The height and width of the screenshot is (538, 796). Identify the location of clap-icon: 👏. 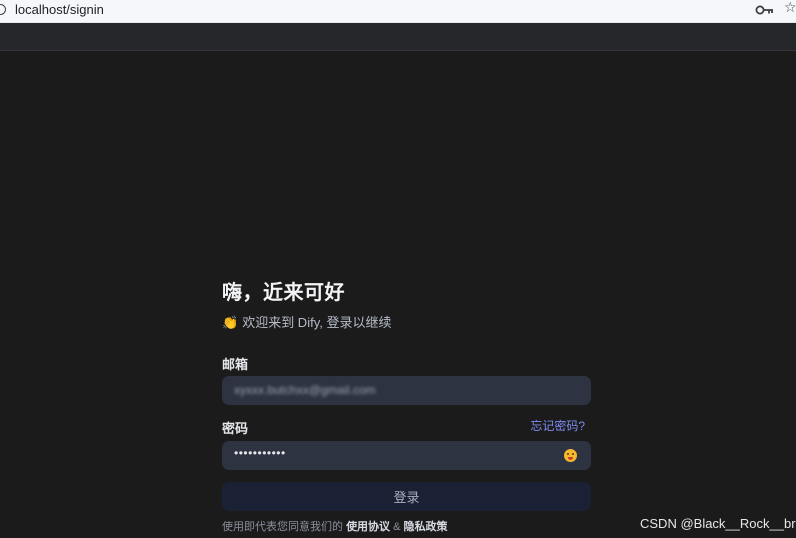
(230, 323).